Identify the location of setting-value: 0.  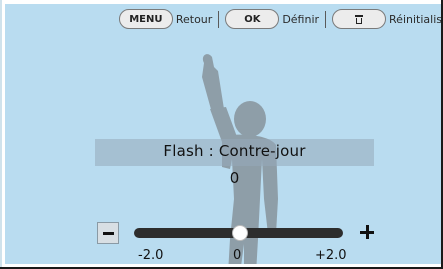
(234, 178).